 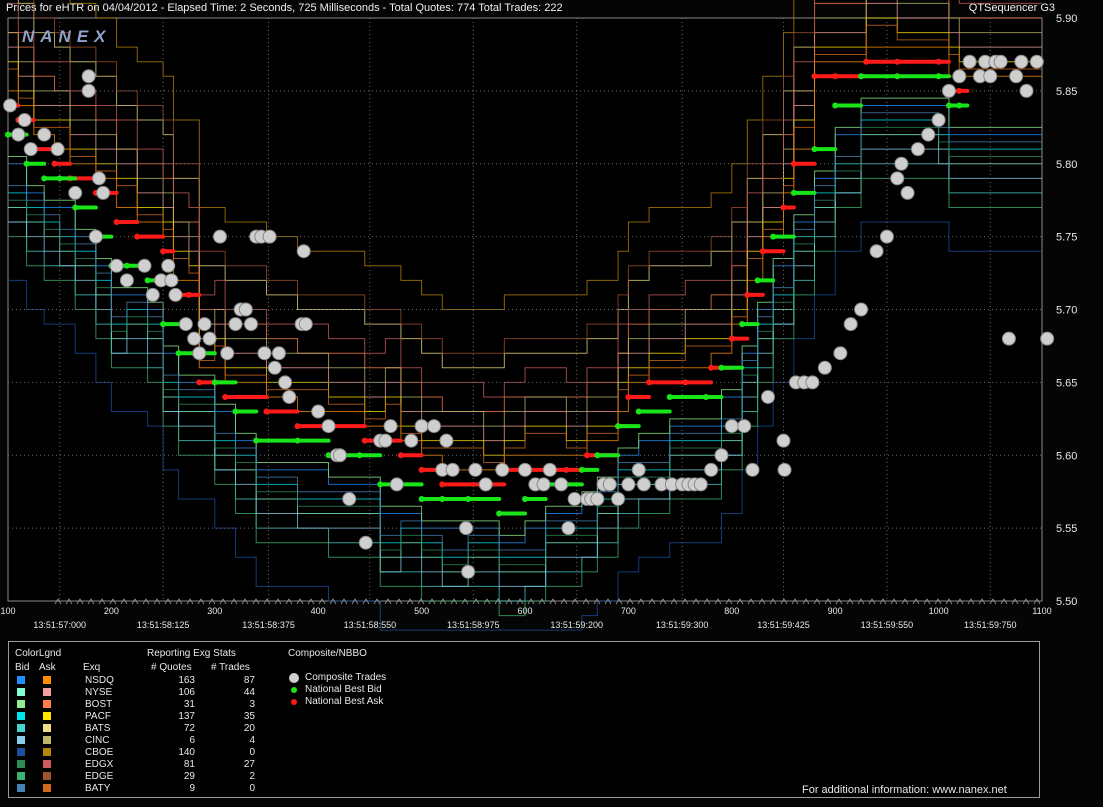 I want to click on exchange-trades: 44, so click(x=249, y=692).